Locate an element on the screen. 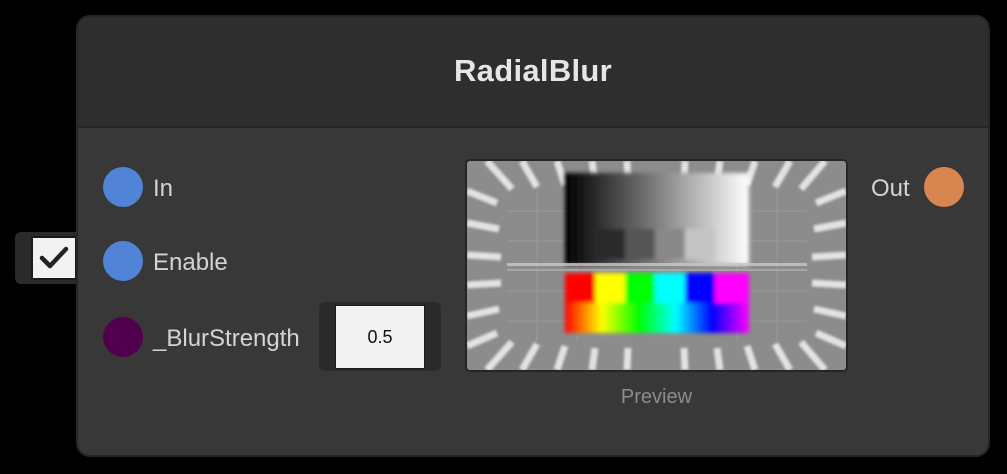  blur-strength-input is located at coordinates (380, 337).